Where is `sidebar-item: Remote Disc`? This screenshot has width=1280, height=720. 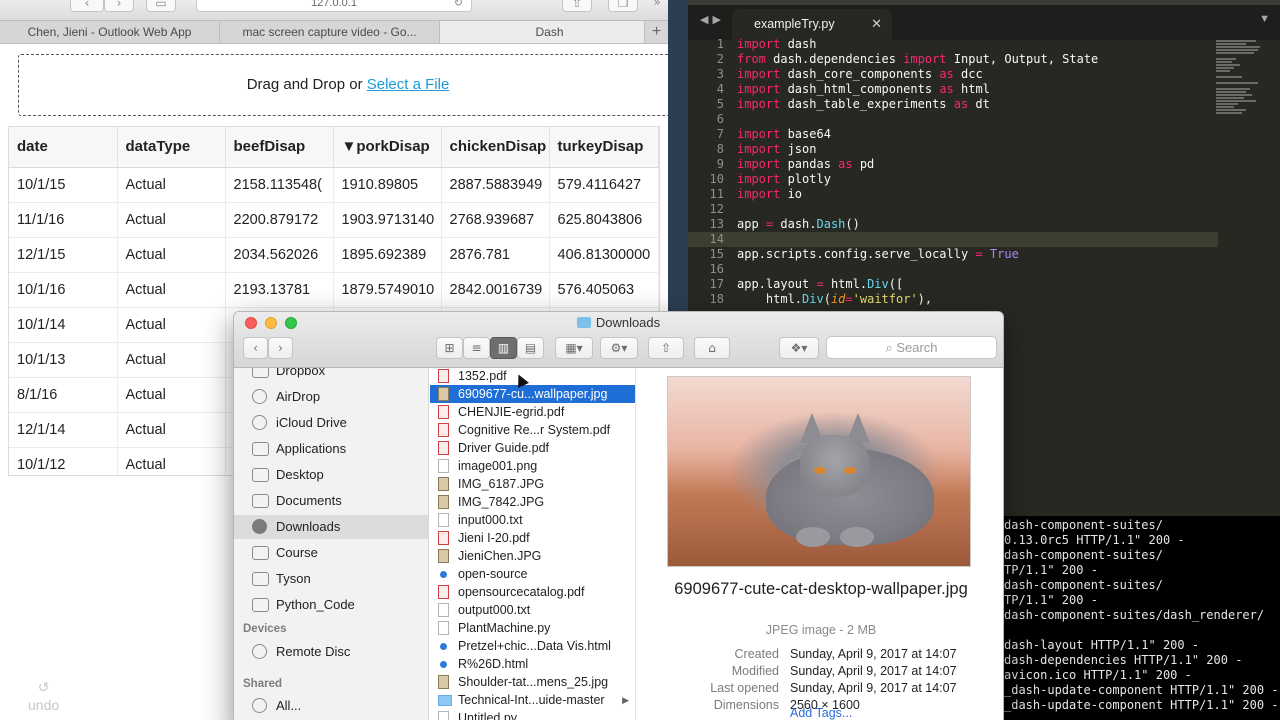 sidebar-item: Remote Disc is located at coordinates (331, 652).